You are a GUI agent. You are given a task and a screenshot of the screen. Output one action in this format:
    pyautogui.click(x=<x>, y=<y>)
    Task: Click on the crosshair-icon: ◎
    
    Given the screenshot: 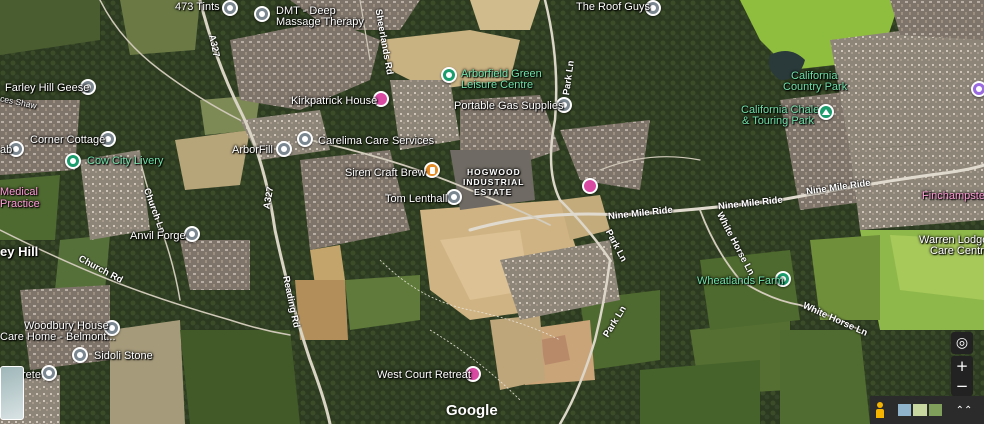 What is the action you would take?
    pyautogui.click(x=962, y=343)
    